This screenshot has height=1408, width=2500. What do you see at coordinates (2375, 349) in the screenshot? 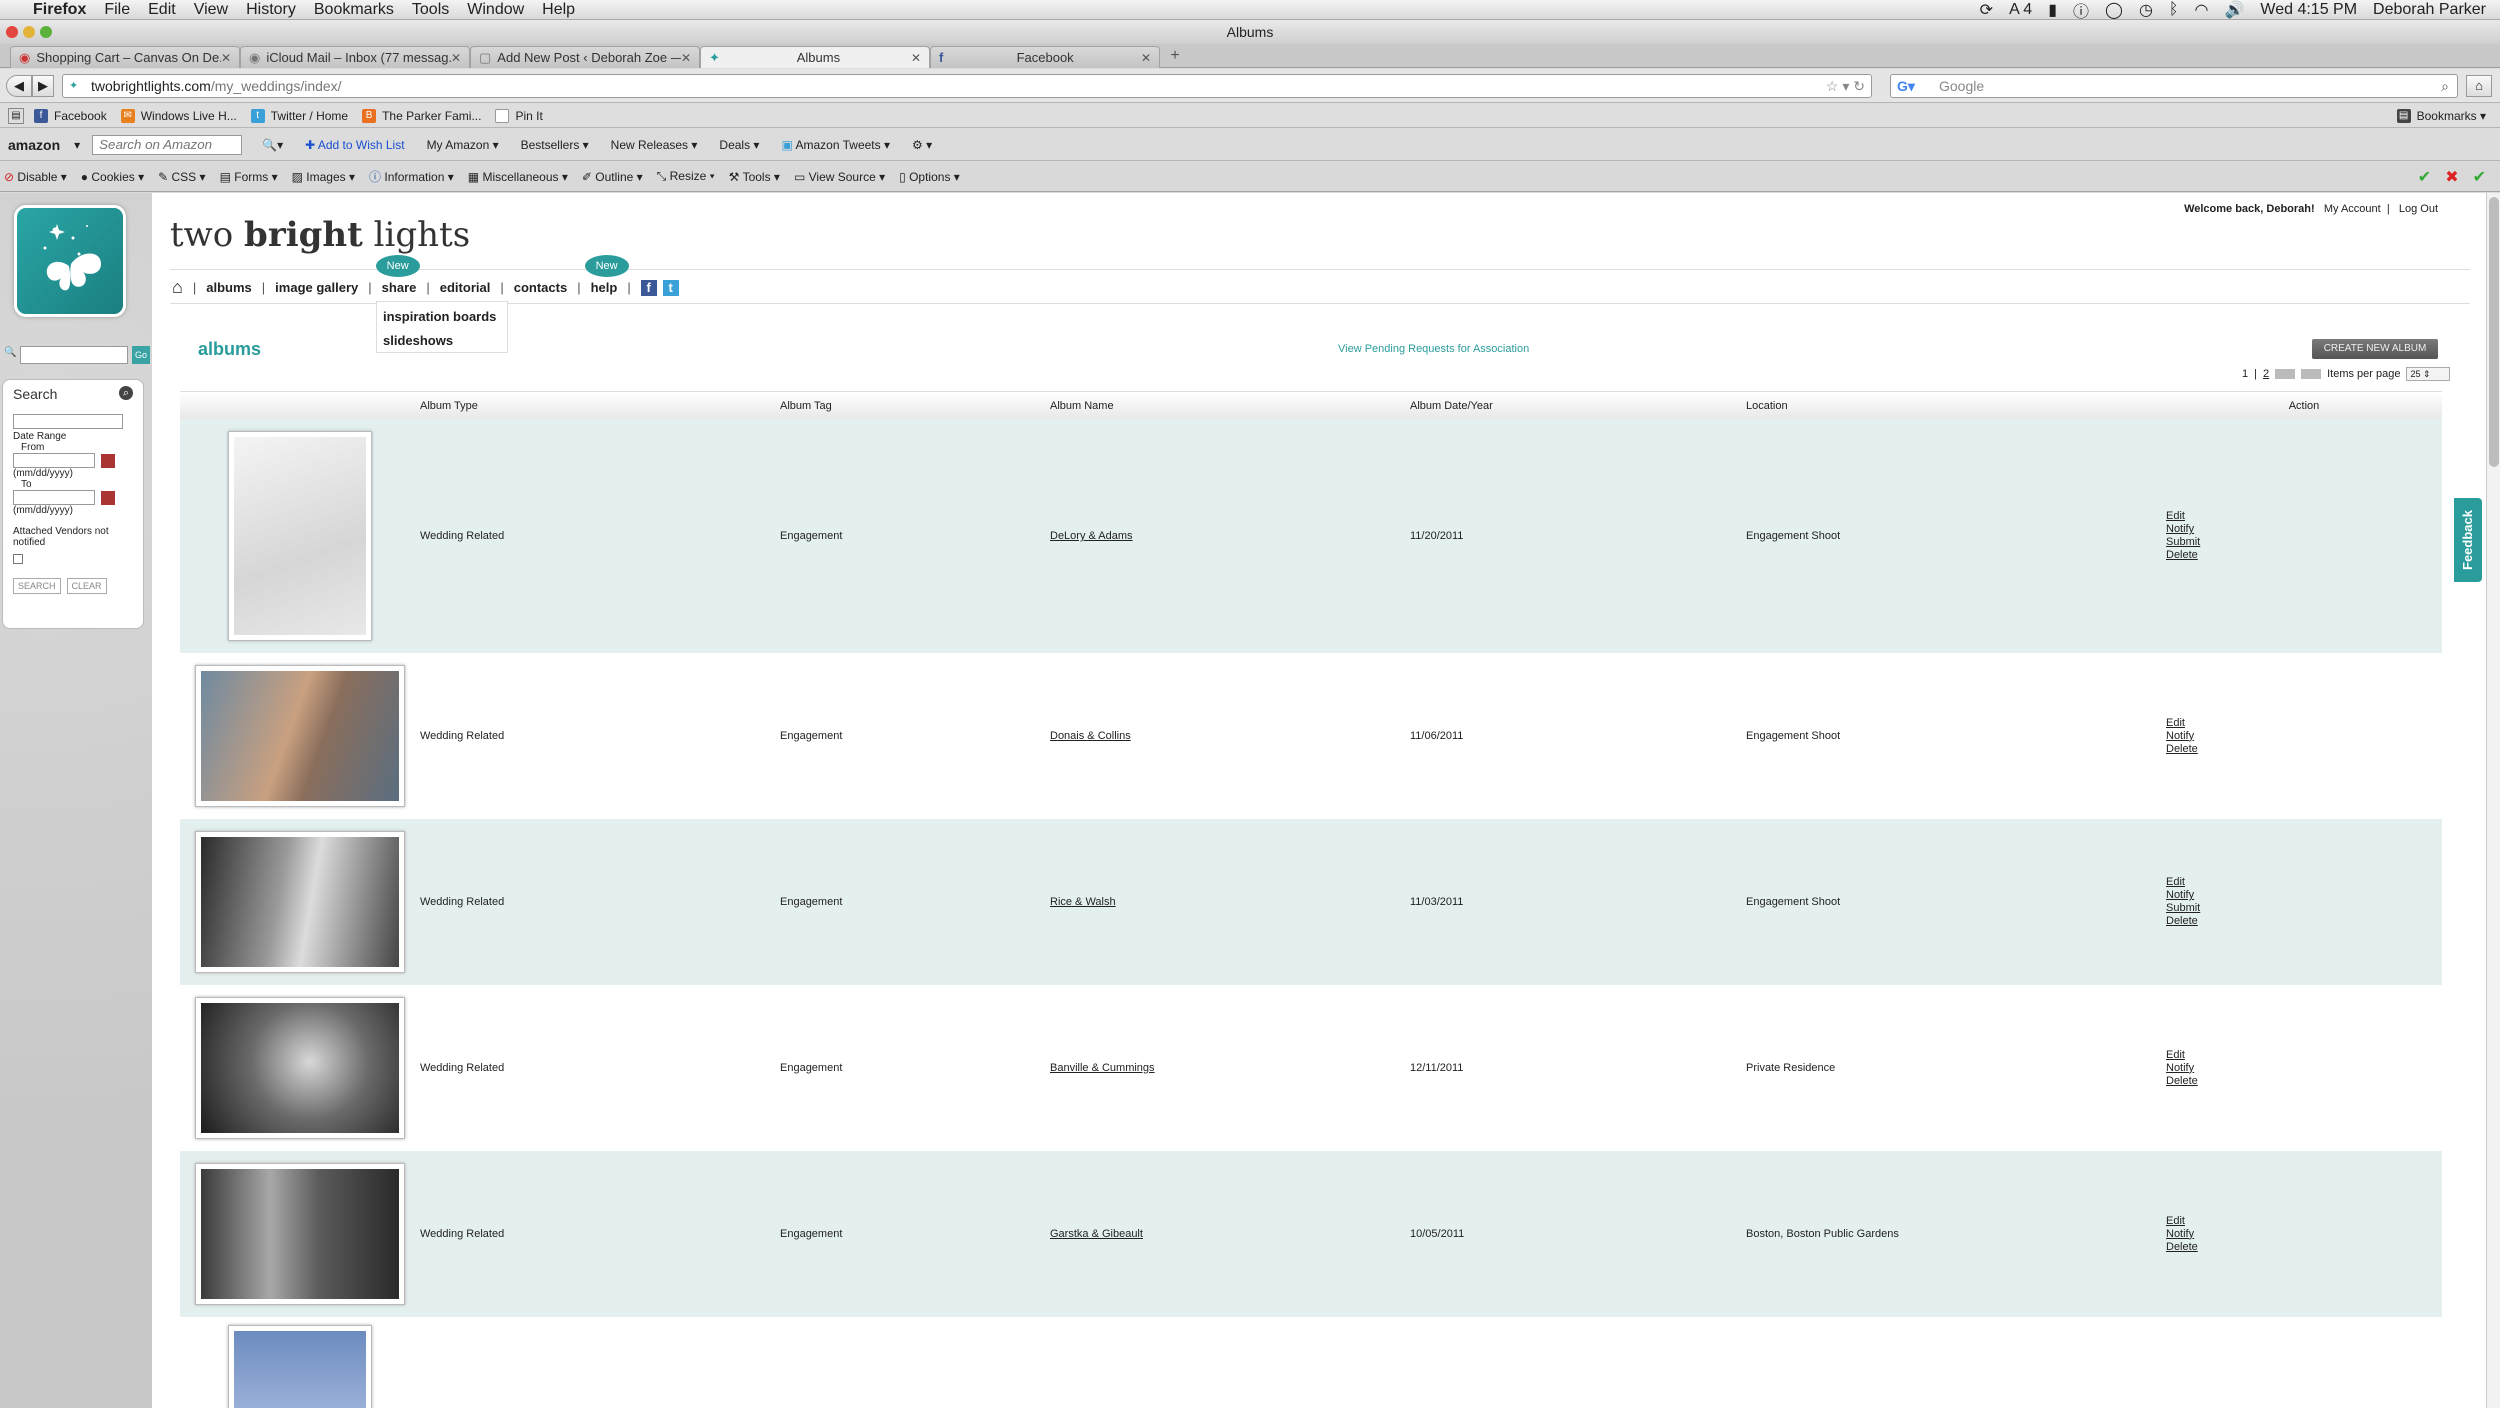
I see `create-new-album-button: CREATE NEW ALBUM` at bounding box center [2375, 349].